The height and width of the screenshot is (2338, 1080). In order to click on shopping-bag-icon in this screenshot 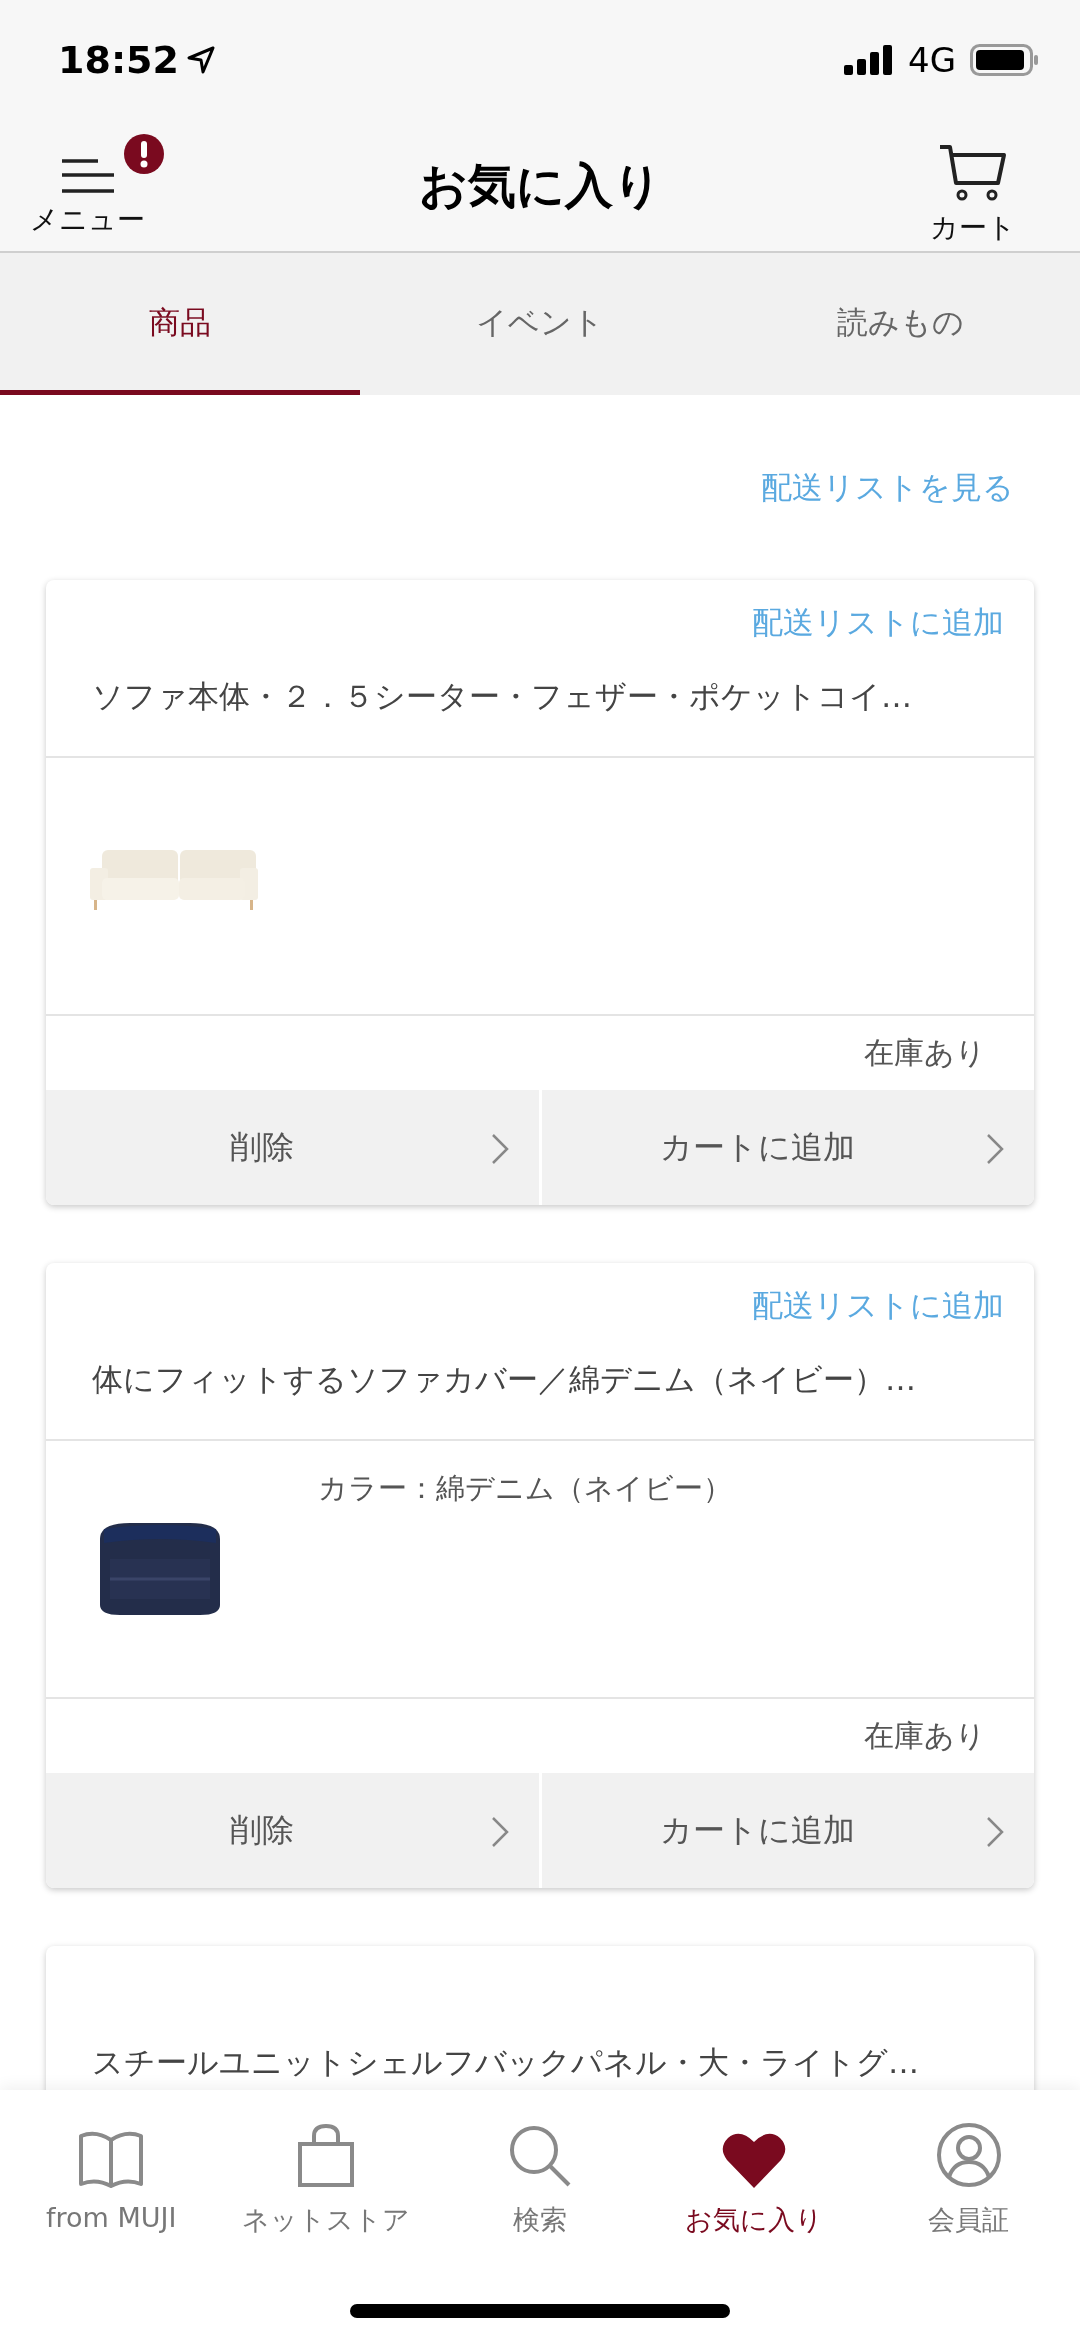, I will do `click(325, 2156)`.